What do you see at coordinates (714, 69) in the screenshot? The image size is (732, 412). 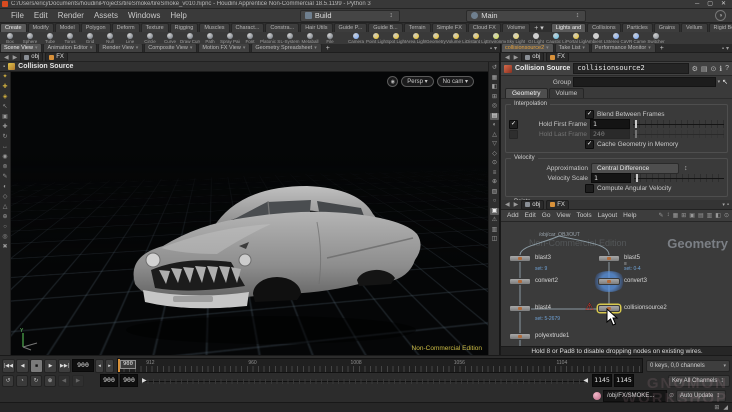 I see `param-header-icon: ⊙` at bounding box center [714, 69].